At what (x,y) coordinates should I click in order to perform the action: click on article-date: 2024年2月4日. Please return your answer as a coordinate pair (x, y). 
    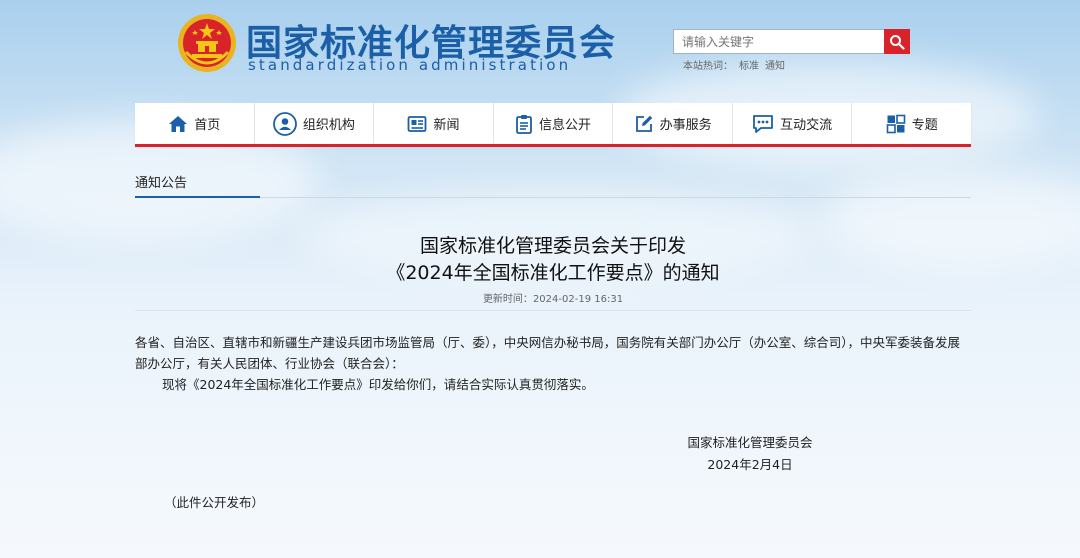
    Looking at the image, I should click on (750, 464).